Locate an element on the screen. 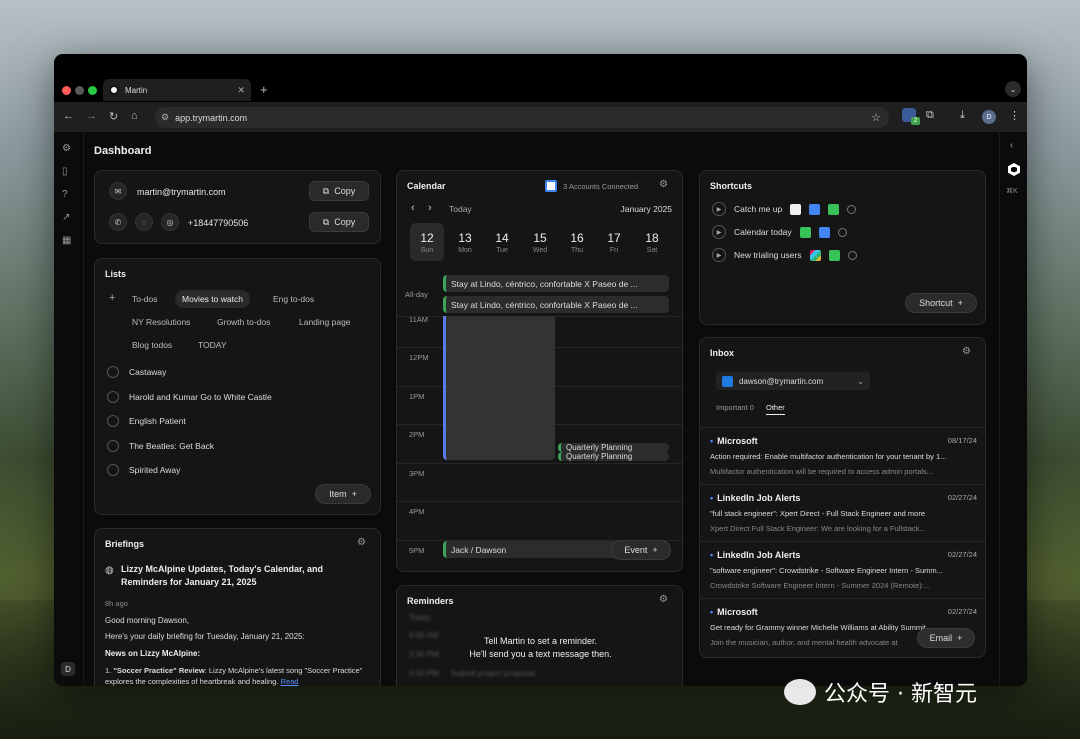 The width and height of the screenshot is (1080, 739). hour-label: 12PM is located at coordinates (419, 357).